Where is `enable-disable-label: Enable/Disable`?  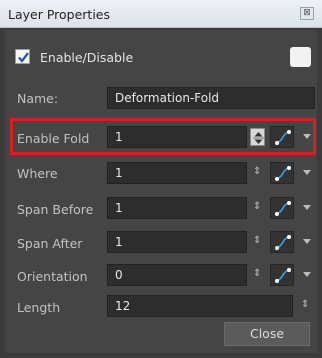
enable-disable-label: Enable/Disable is located at coordinates (87, 57).